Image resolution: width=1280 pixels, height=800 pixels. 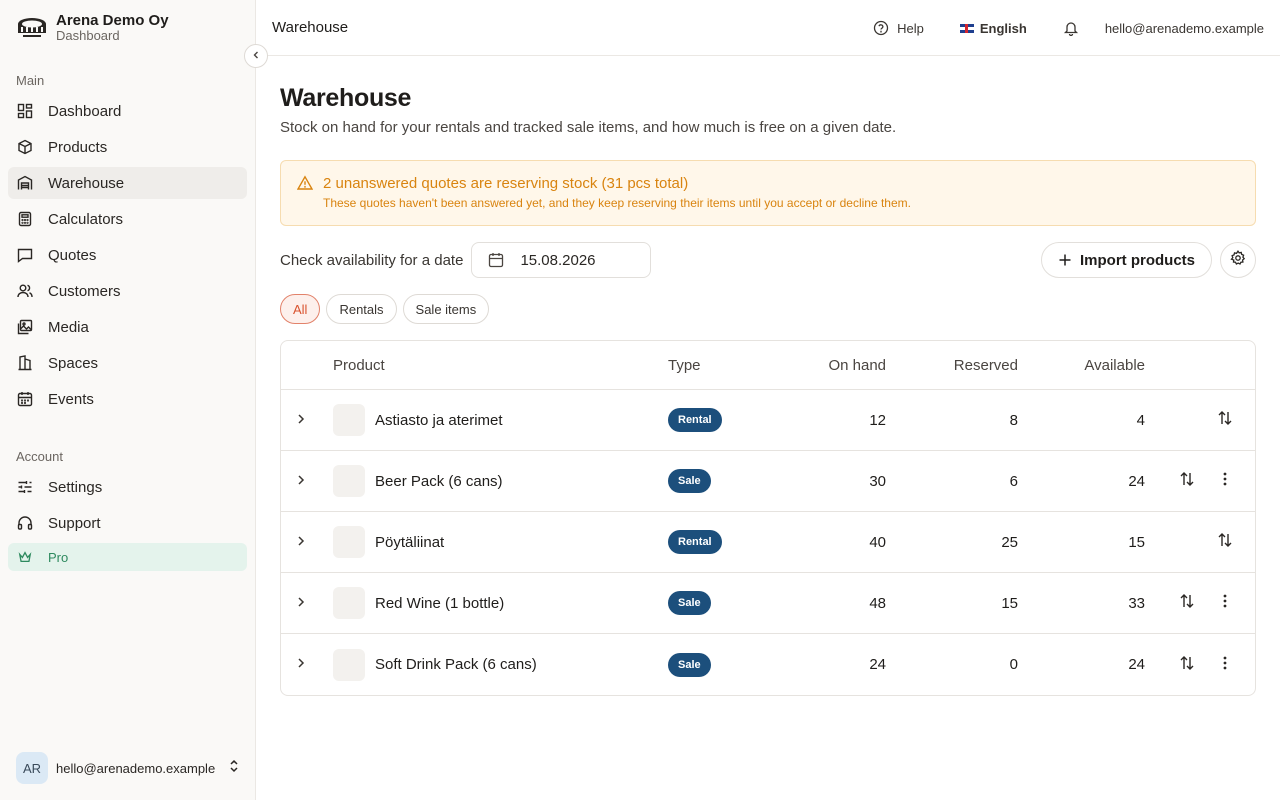 I want to click on language-label: English, so click(x=1003, y=28).